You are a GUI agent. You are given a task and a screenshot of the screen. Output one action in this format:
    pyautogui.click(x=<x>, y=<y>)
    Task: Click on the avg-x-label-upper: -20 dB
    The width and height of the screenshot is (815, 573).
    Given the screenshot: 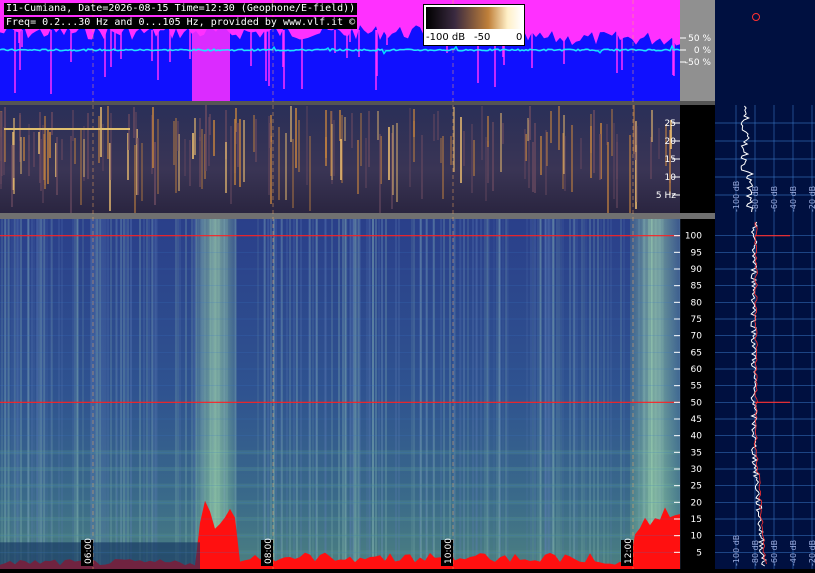 What is the action you would take?
    pyautogui.click(x=811, y=199)
    